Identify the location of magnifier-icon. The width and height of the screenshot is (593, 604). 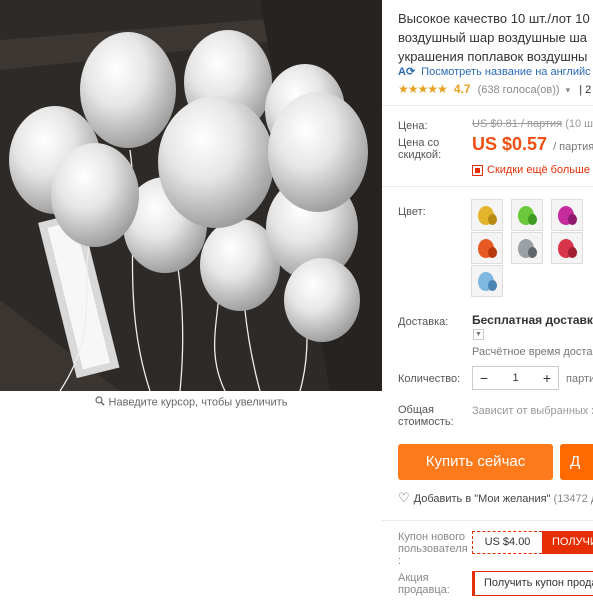
(99, 402).